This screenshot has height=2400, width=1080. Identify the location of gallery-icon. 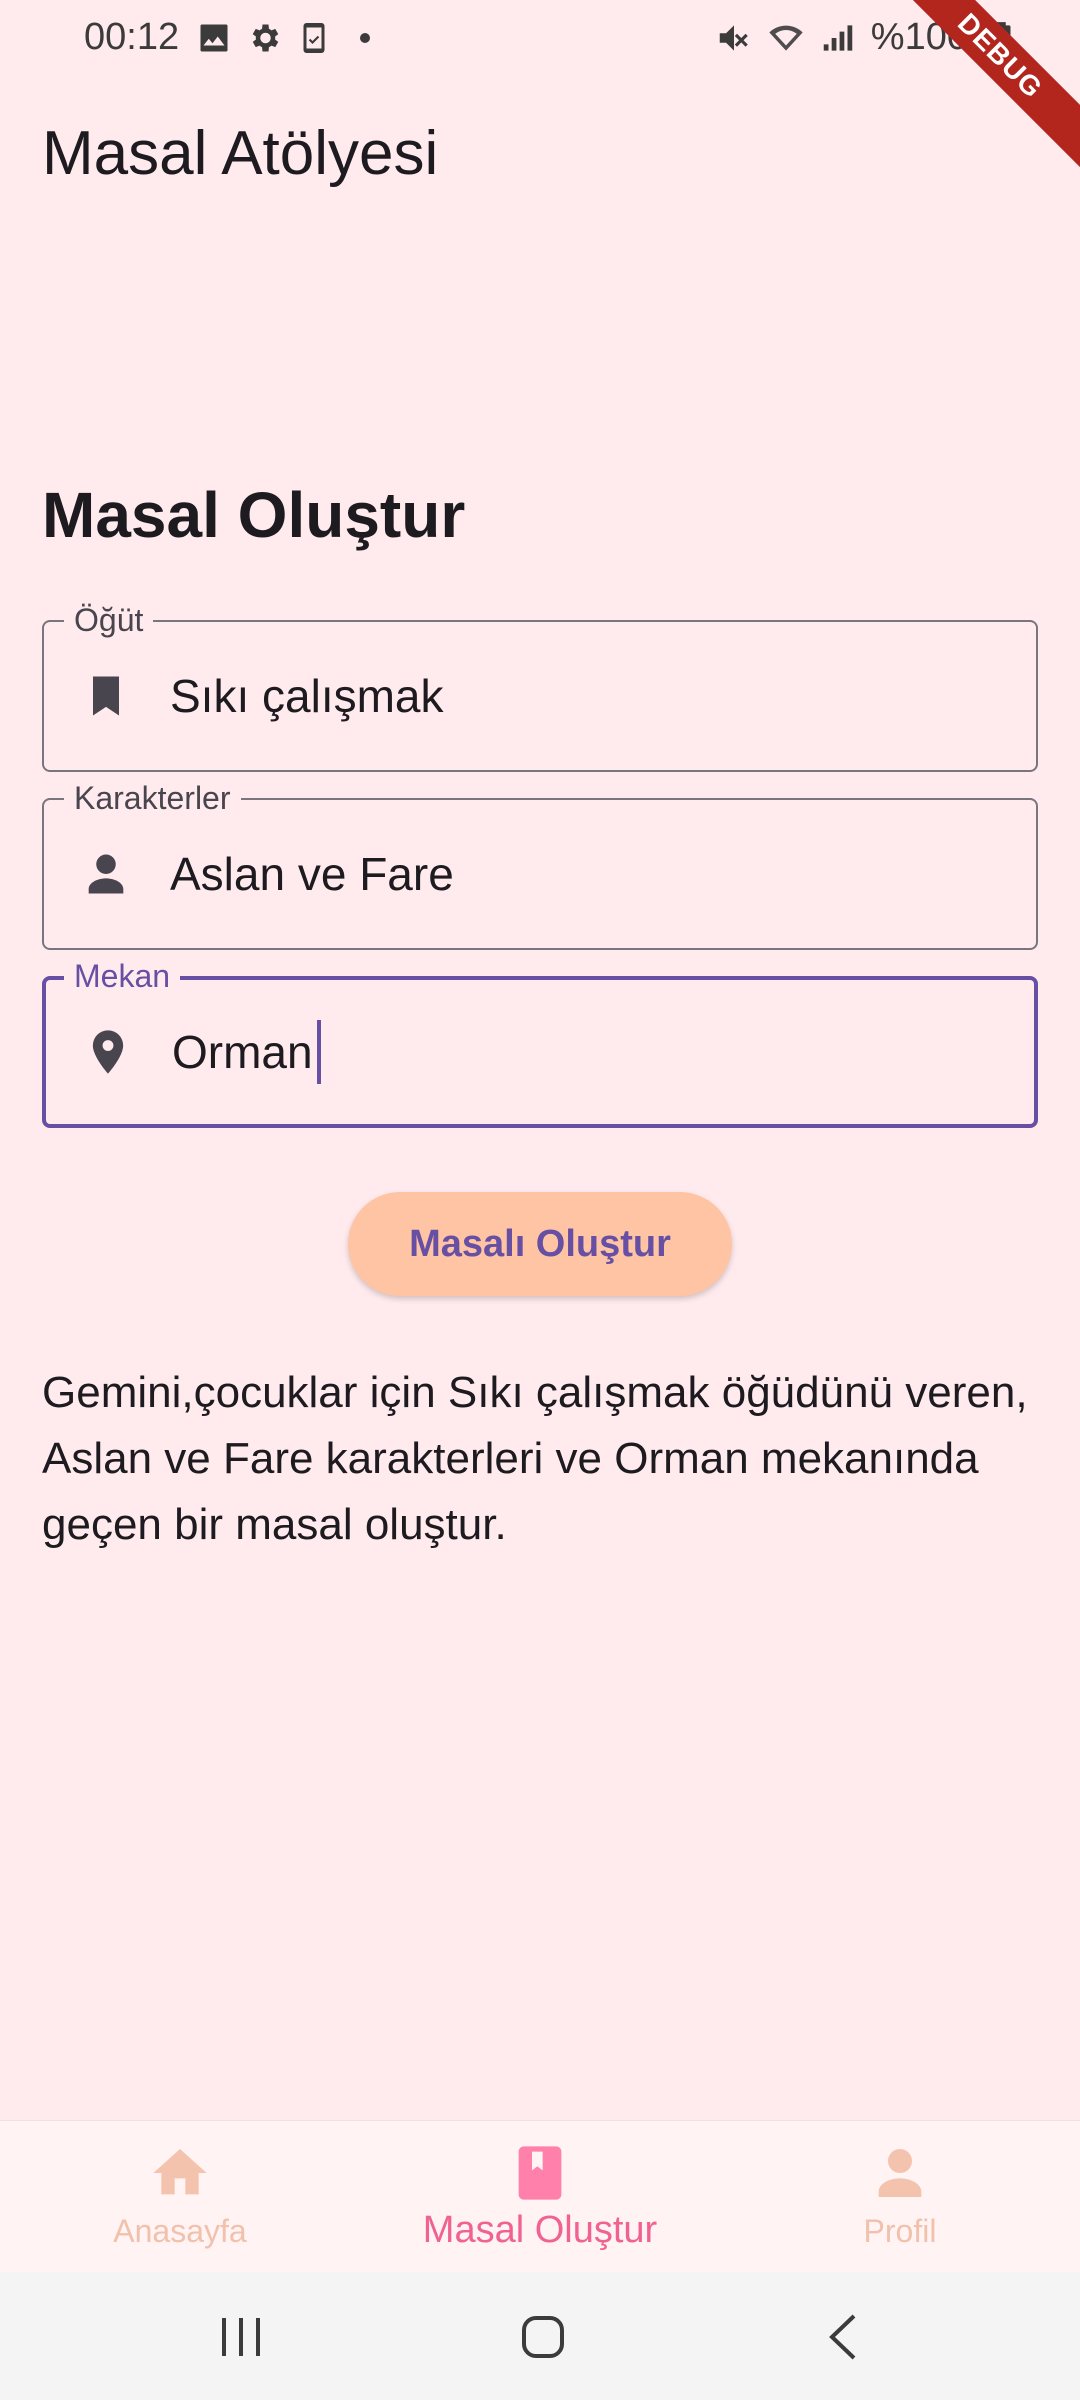
(214, 38).